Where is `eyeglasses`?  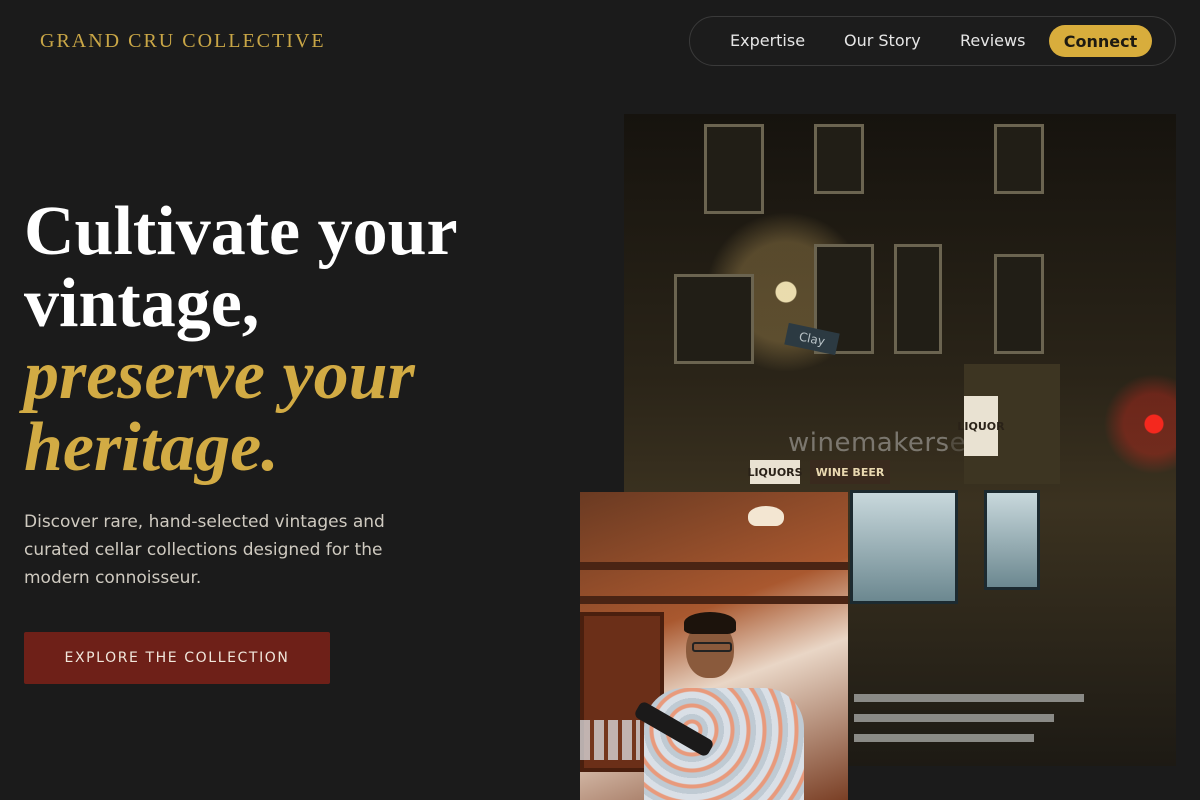 eyeglasses is located at coordinates (712, 647).